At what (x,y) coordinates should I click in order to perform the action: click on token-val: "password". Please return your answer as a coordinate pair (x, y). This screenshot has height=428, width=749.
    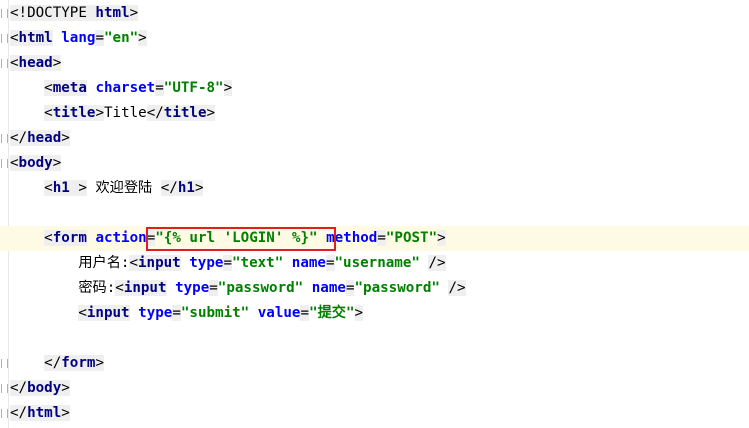
    Looking at the image, I should click on (260, 288).